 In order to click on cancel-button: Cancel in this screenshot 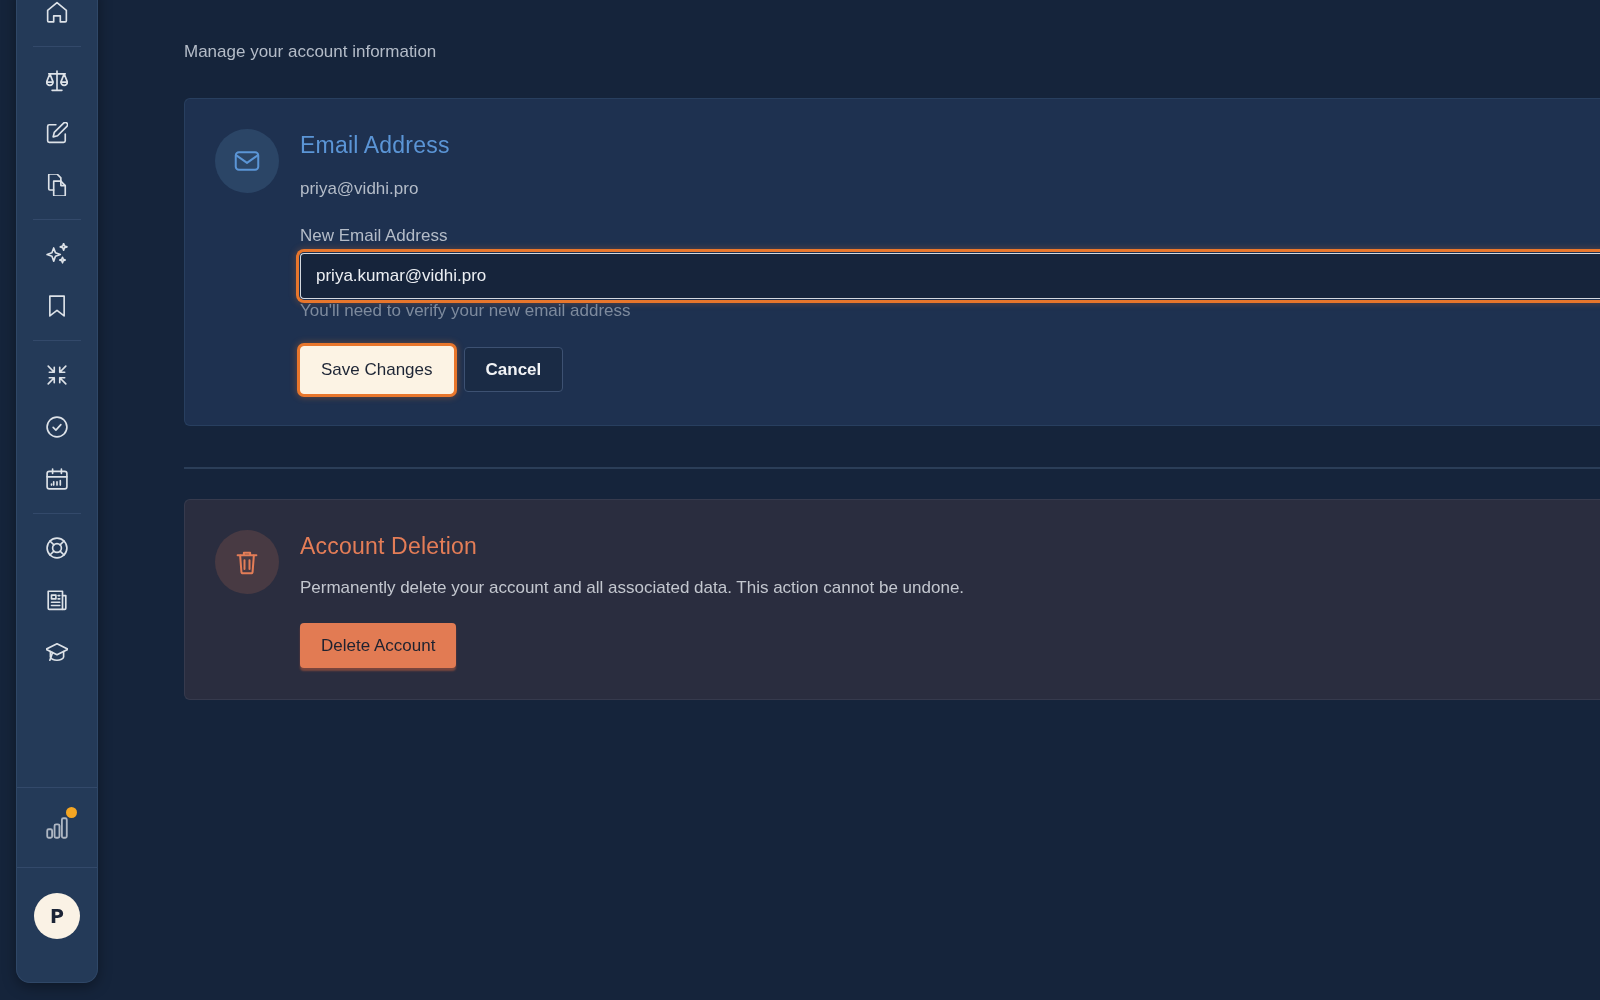, I will do `click(513, 369)`.